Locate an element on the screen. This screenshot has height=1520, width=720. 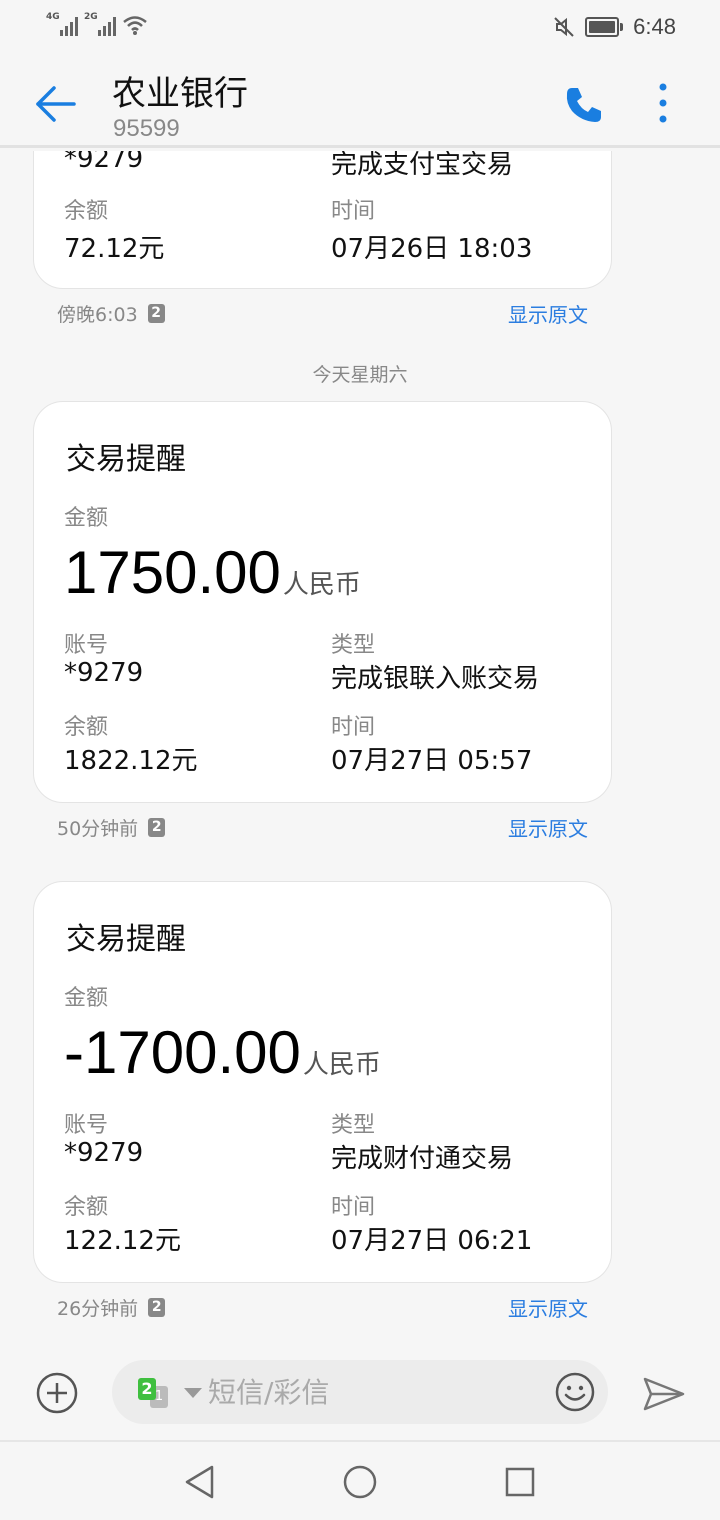
status-right: 6:48 is located at coordinates (614, 27).